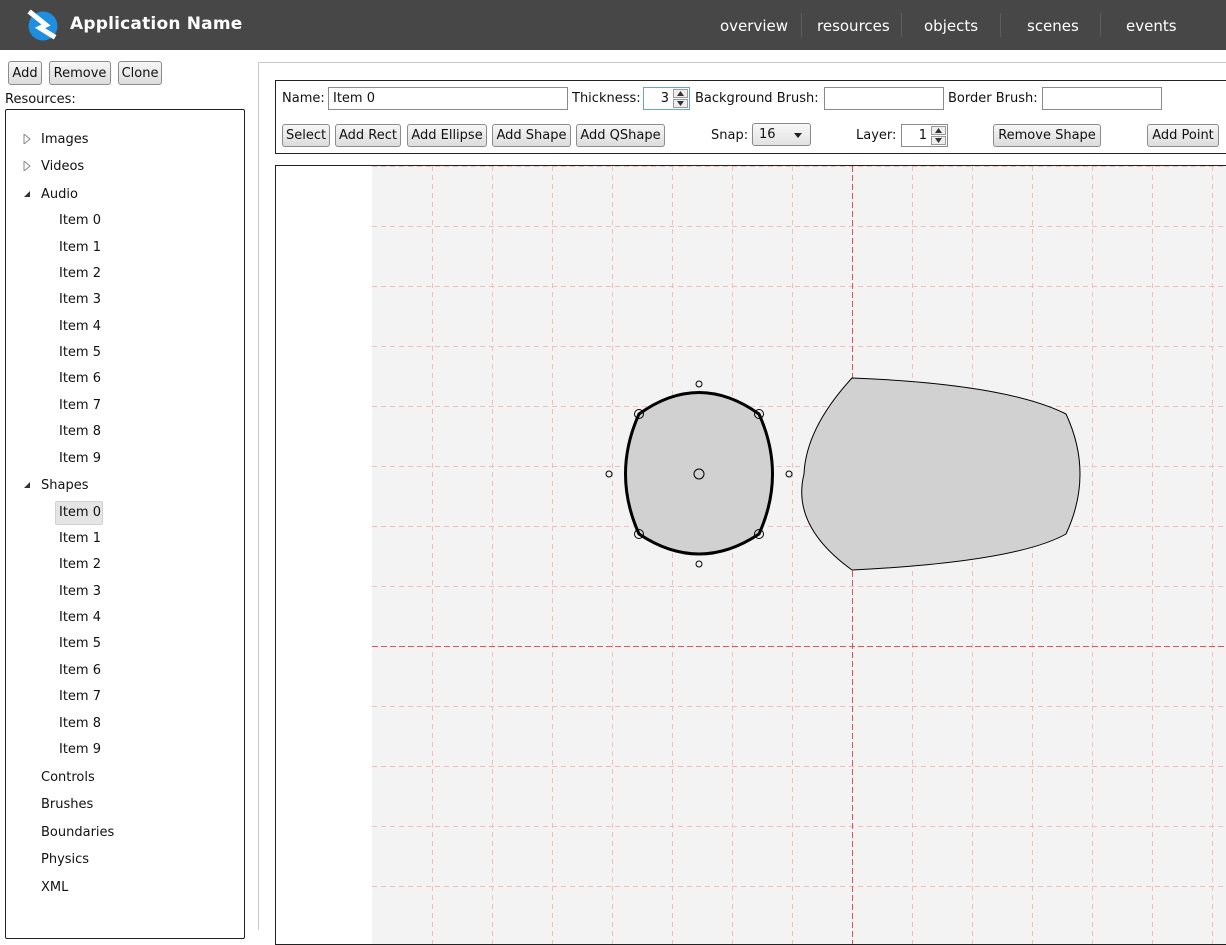  Describe the element at coordinates (140, 73) in the screenshot. I see `clone-resource-button: Clone` at that location.